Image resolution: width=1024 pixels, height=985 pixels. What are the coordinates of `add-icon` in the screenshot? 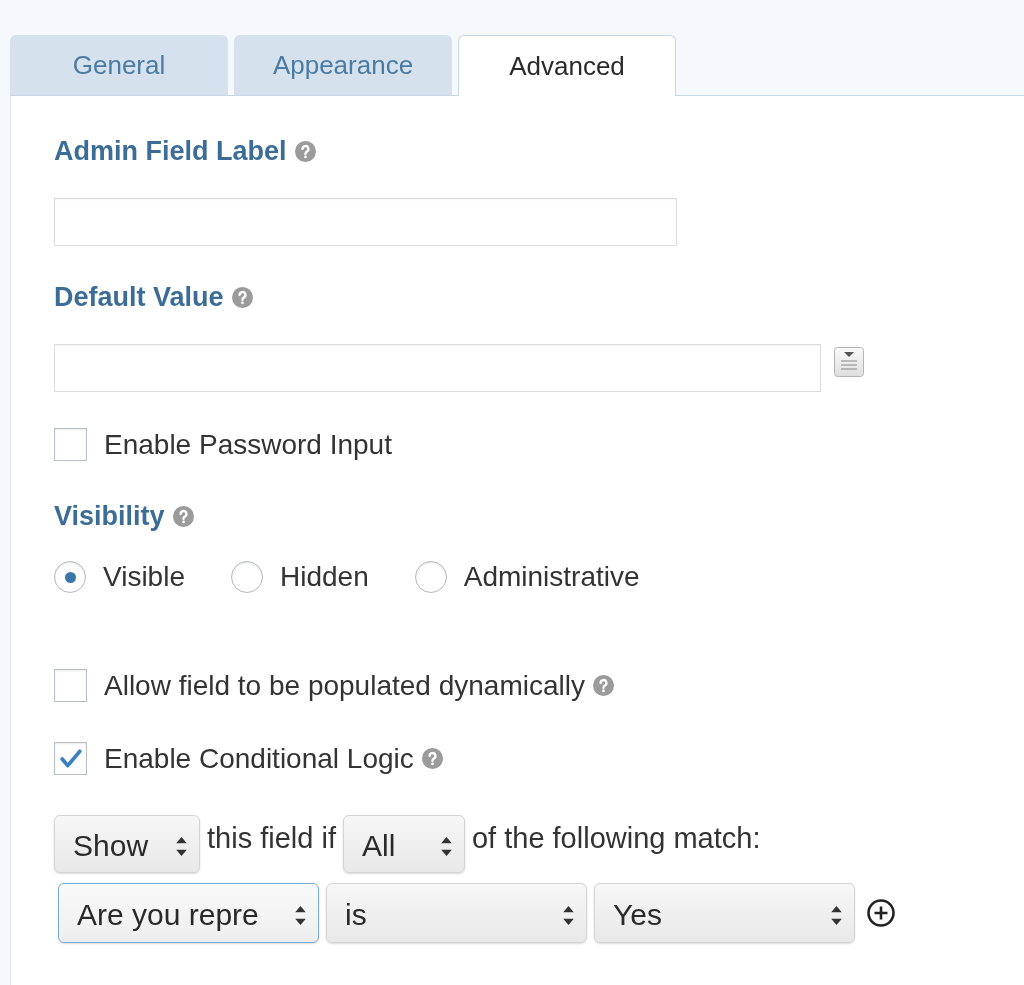 It's located at (881, 913).